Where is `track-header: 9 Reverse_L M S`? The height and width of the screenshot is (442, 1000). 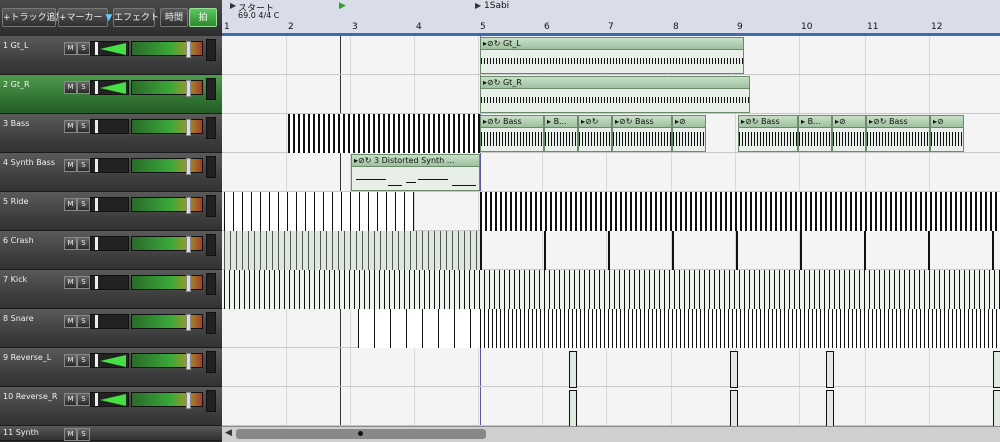 track-header: 9 Reverse_L M S is located at coordinates (111, 367).